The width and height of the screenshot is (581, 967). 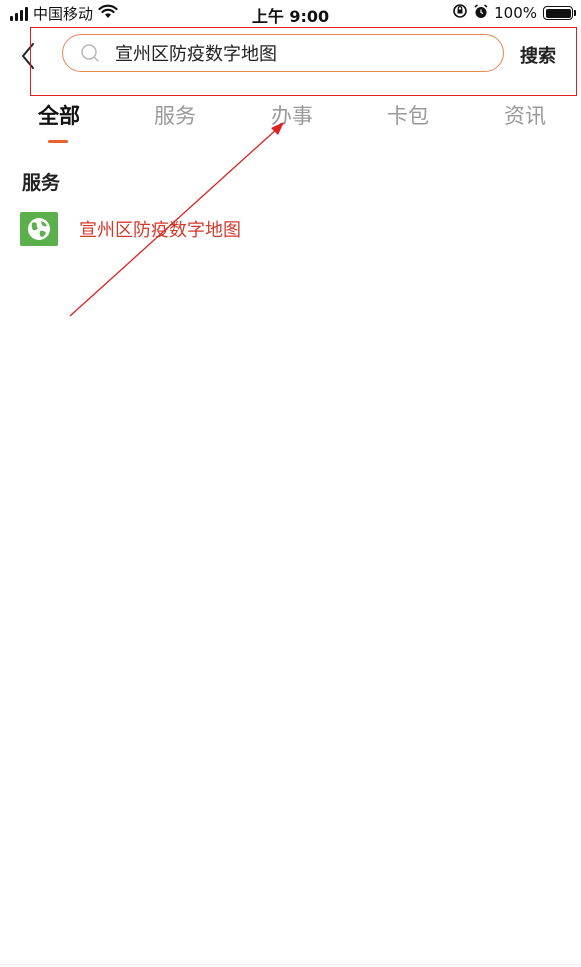 I want to click on tab-news: 资讯, so click(x=525, y=115).